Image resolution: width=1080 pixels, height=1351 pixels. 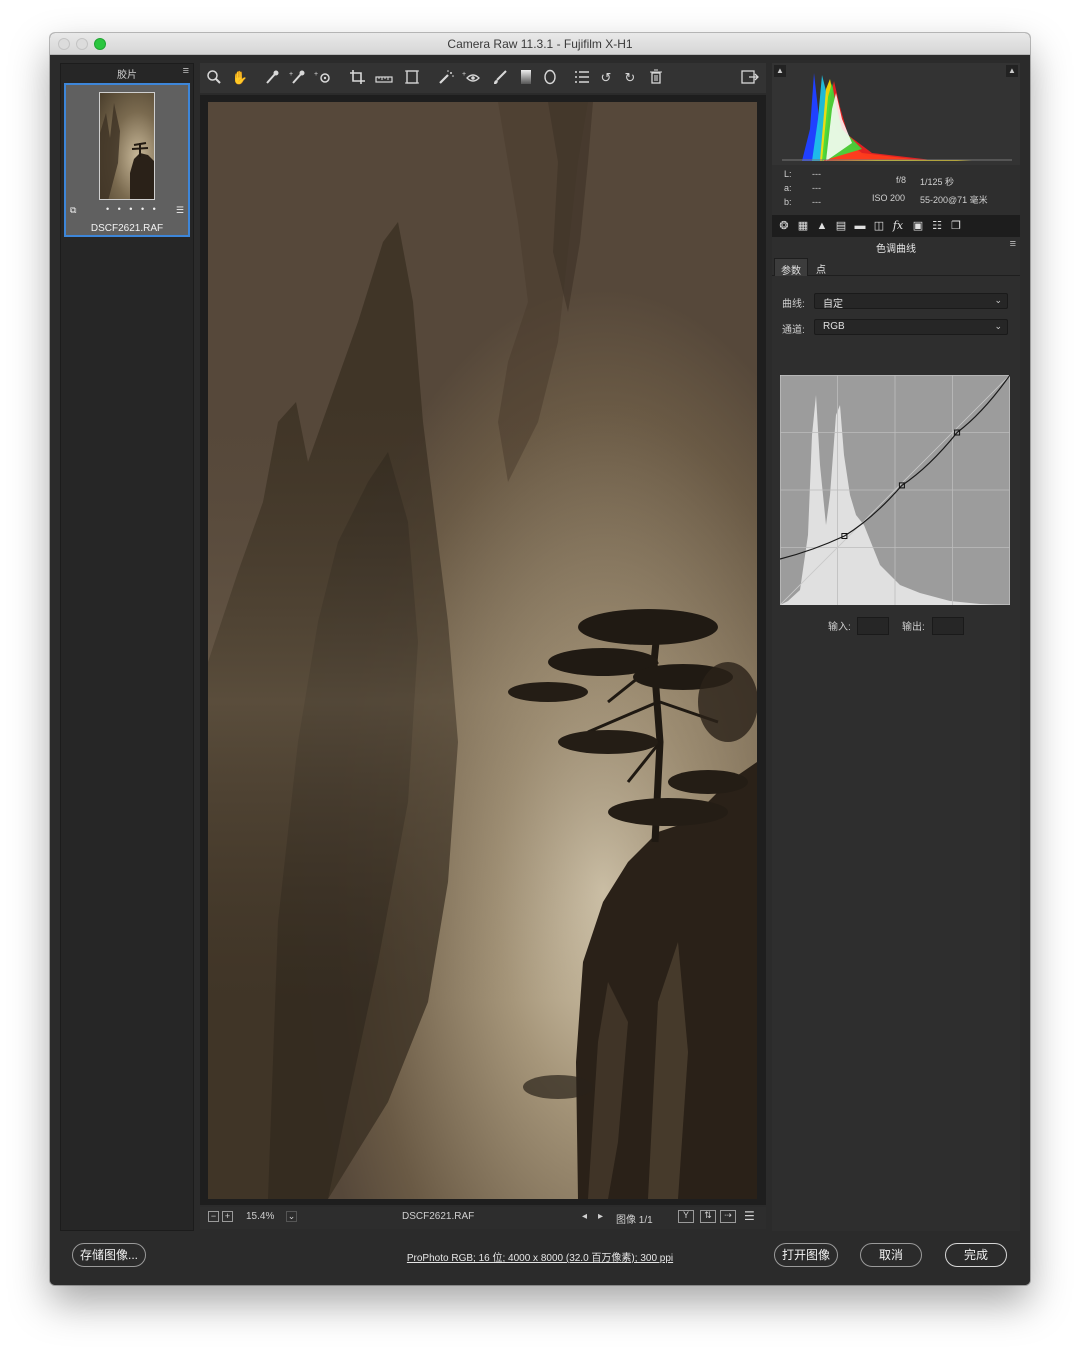 I want to click on input-label: 输入:, so click(x=839, y=627).